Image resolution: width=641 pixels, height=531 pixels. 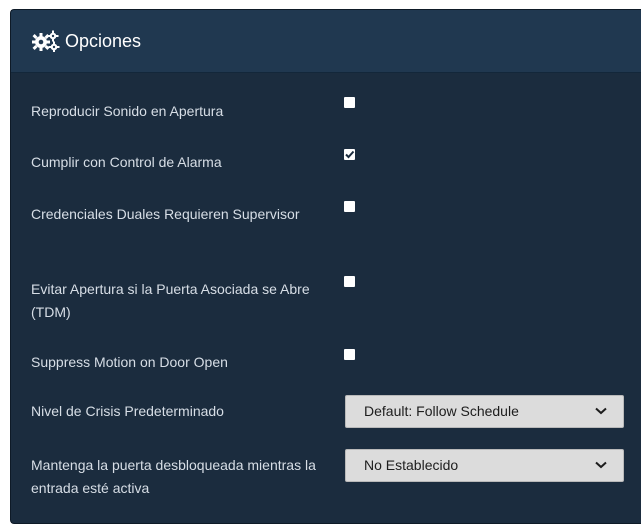 I want to click on keep-unlocked-value: No Establecido, so click(x=411, y=465).